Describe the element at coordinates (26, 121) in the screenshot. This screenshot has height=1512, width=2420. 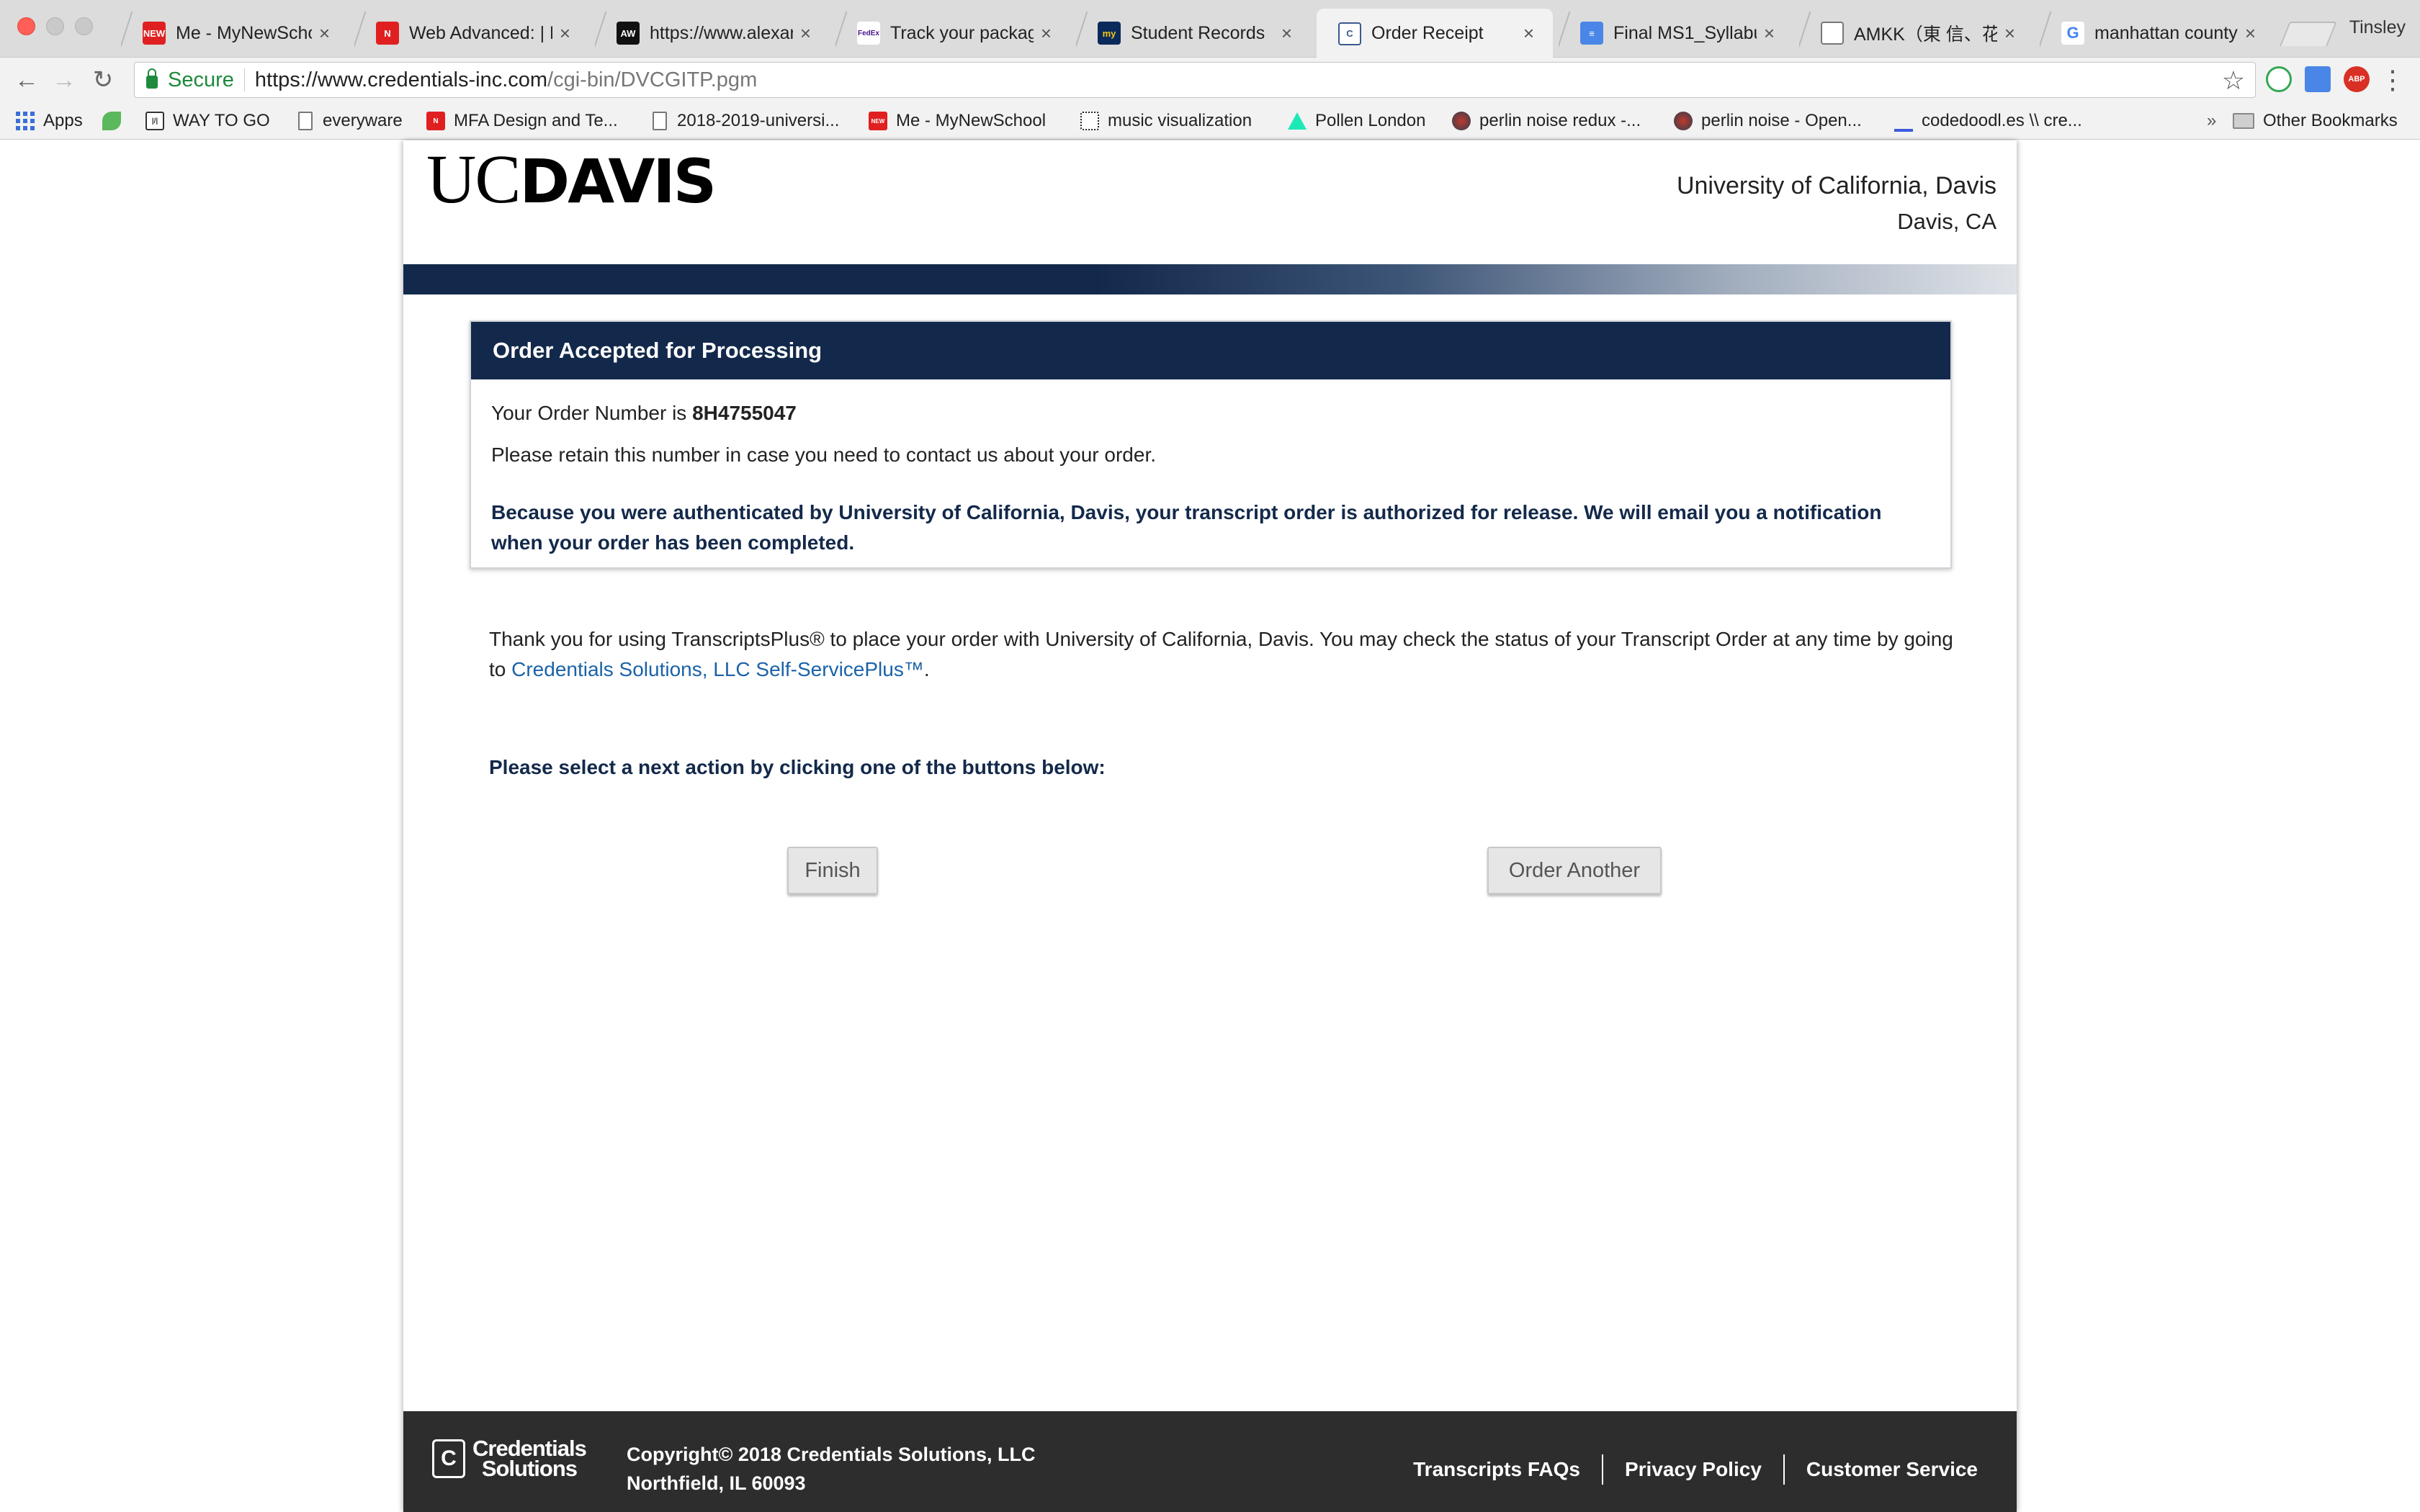
I see `apps-grid-icon` at that location.